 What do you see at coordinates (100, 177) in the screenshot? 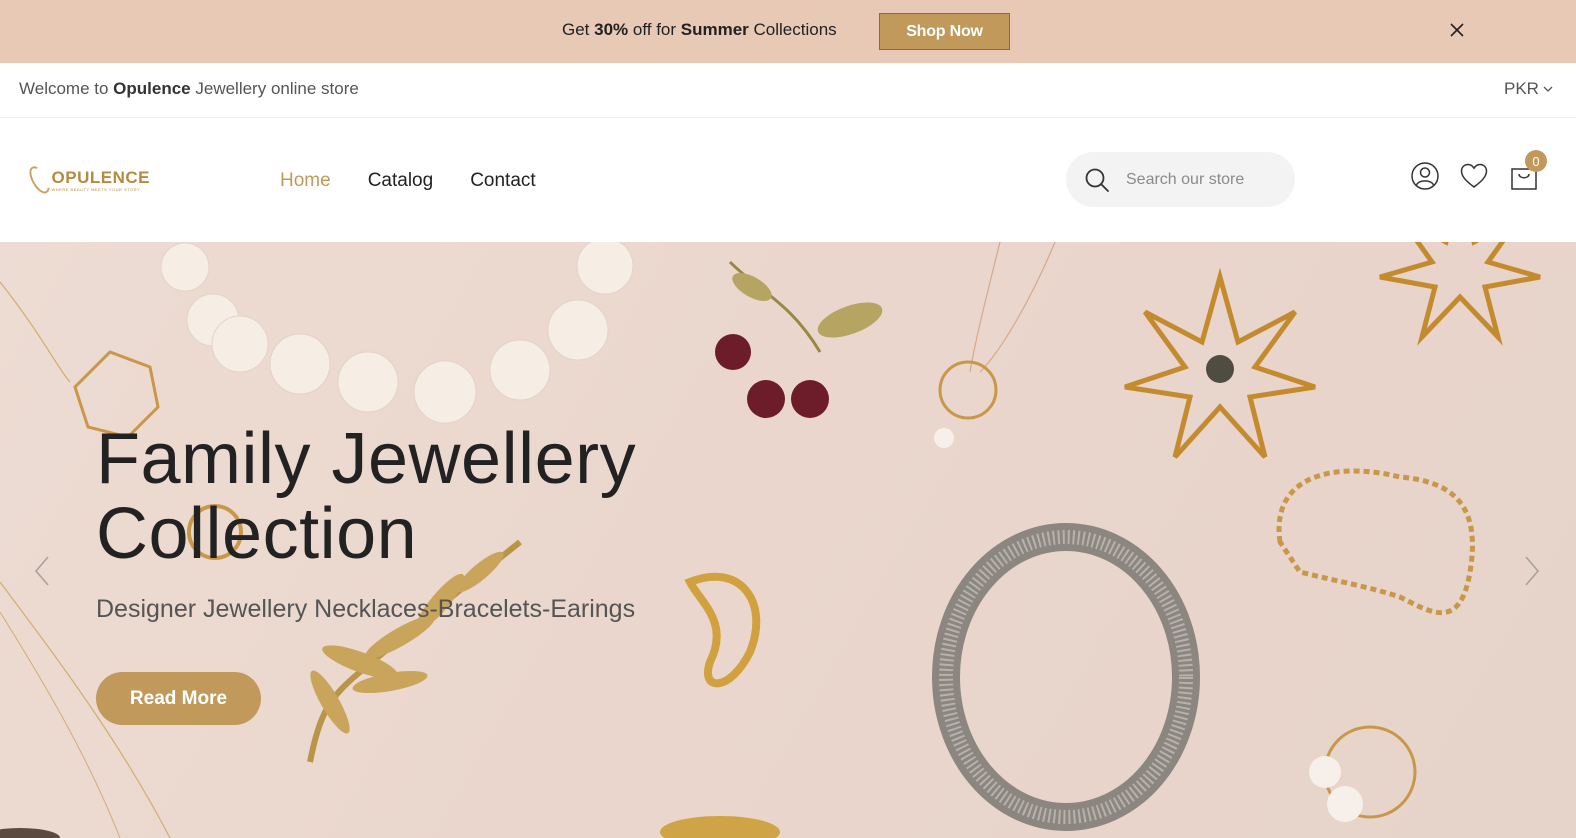
I see `logo-wordmark: OPULENCE` at bounding box center [100, 177].